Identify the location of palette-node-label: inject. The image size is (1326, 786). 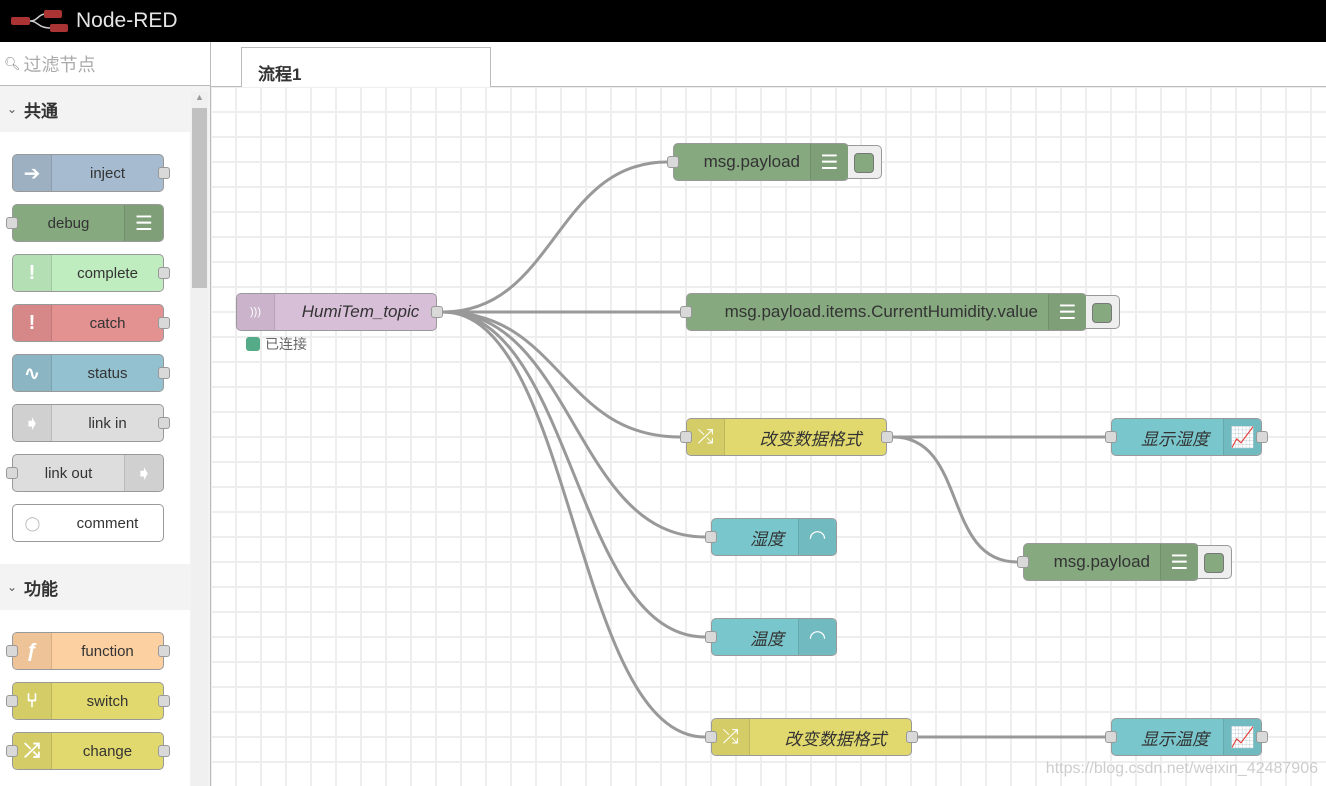
(107, 173).